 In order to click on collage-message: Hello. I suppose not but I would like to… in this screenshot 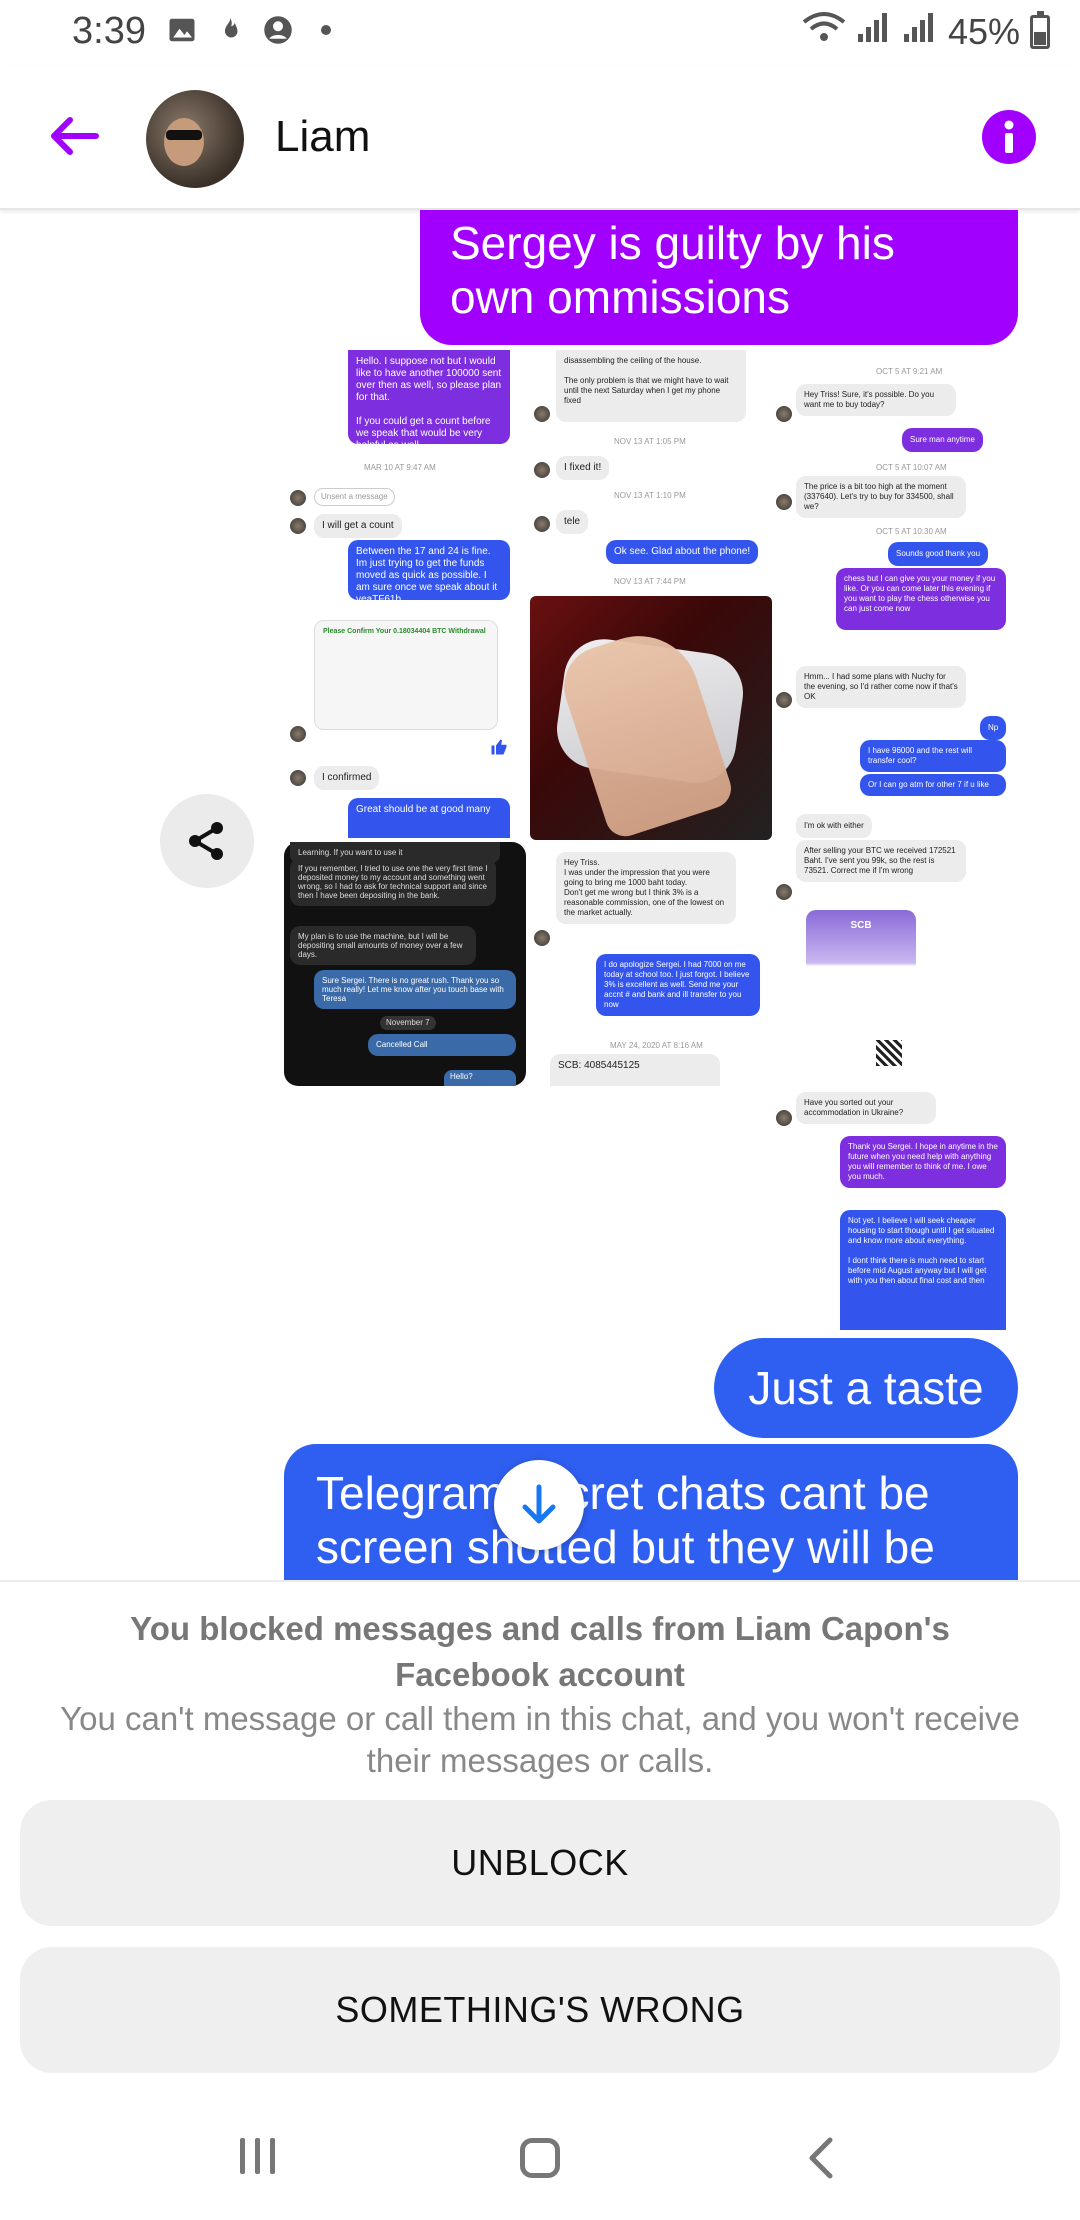, I will do `click(429, 400)`.